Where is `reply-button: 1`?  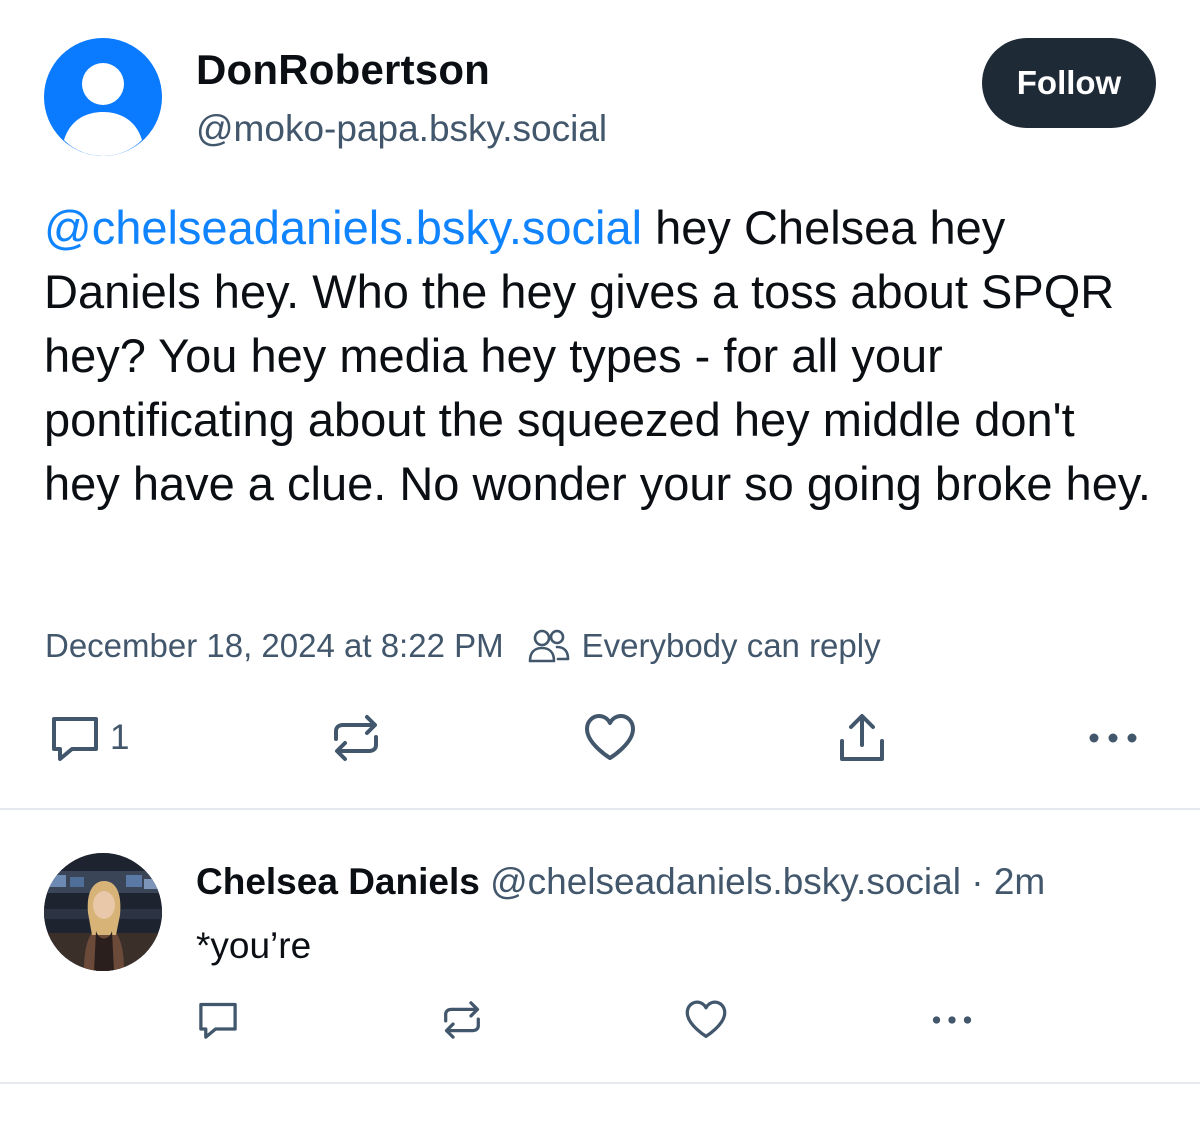
reply-button: 1 is located at coordinates (88, 738).